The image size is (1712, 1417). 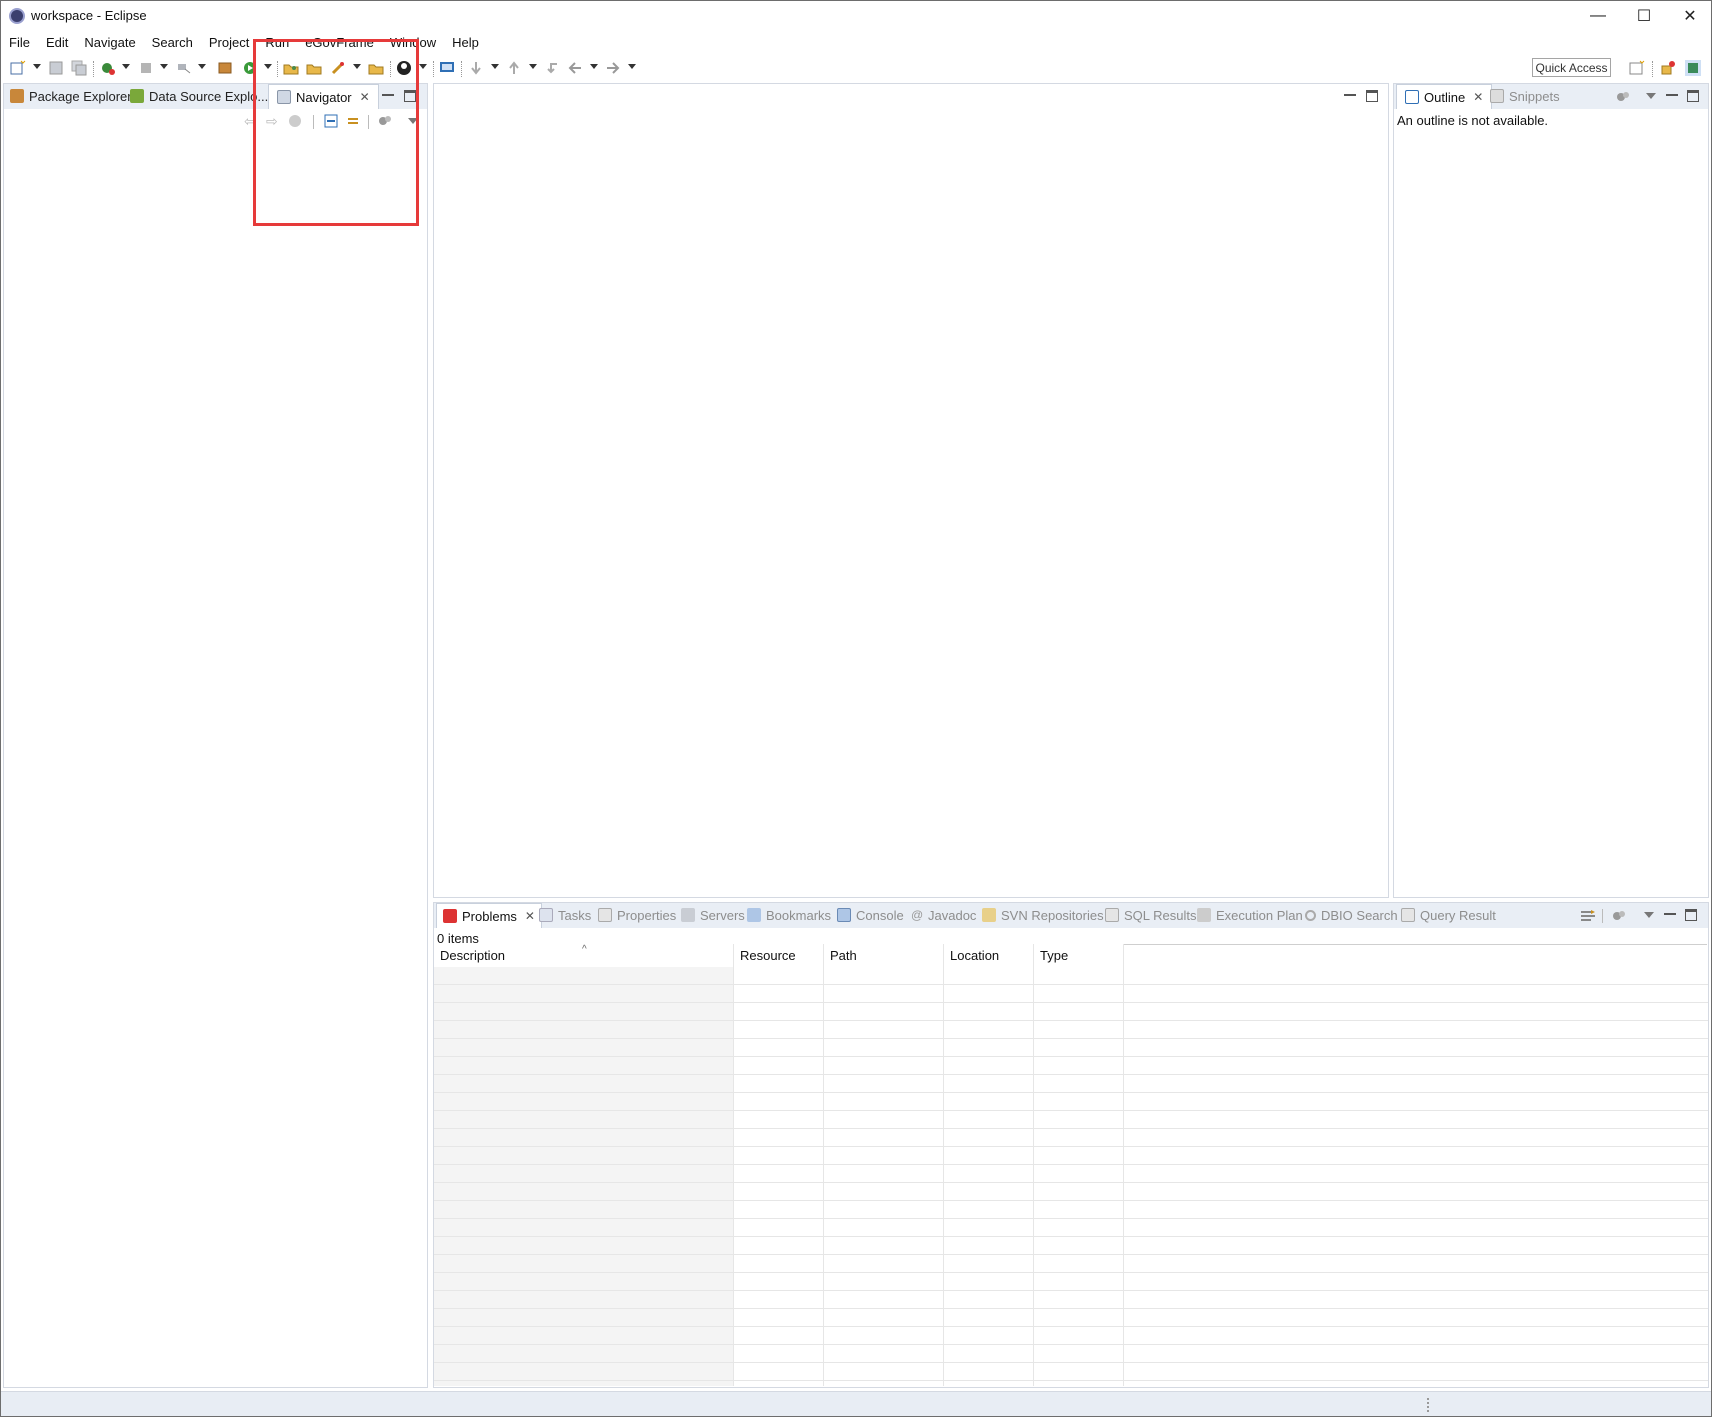 I want to click on new-wizard-icon, so click(x=18, y=68).